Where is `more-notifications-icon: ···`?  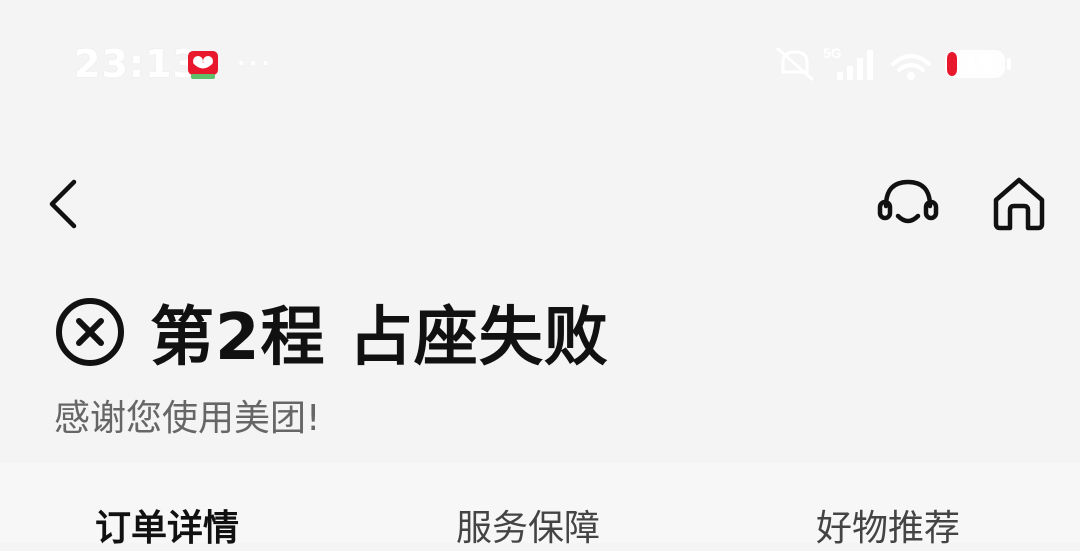 more-notifications-icon: ··· is located at coordinates (254, 63).